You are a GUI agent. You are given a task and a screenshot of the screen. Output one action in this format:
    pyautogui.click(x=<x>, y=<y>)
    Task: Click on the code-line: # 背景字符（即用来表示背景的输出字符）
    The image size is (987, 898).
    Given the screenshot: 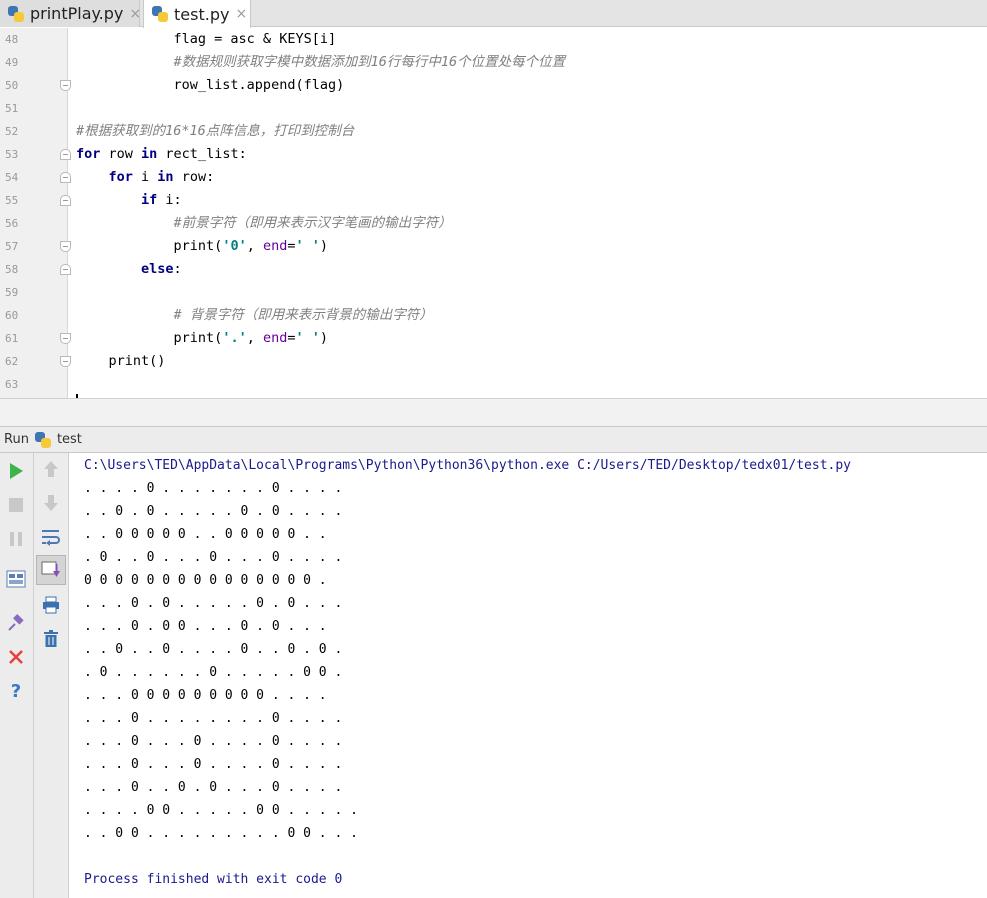 What is the action you would take?
    pyautogui.click(x=254, y=315)
    